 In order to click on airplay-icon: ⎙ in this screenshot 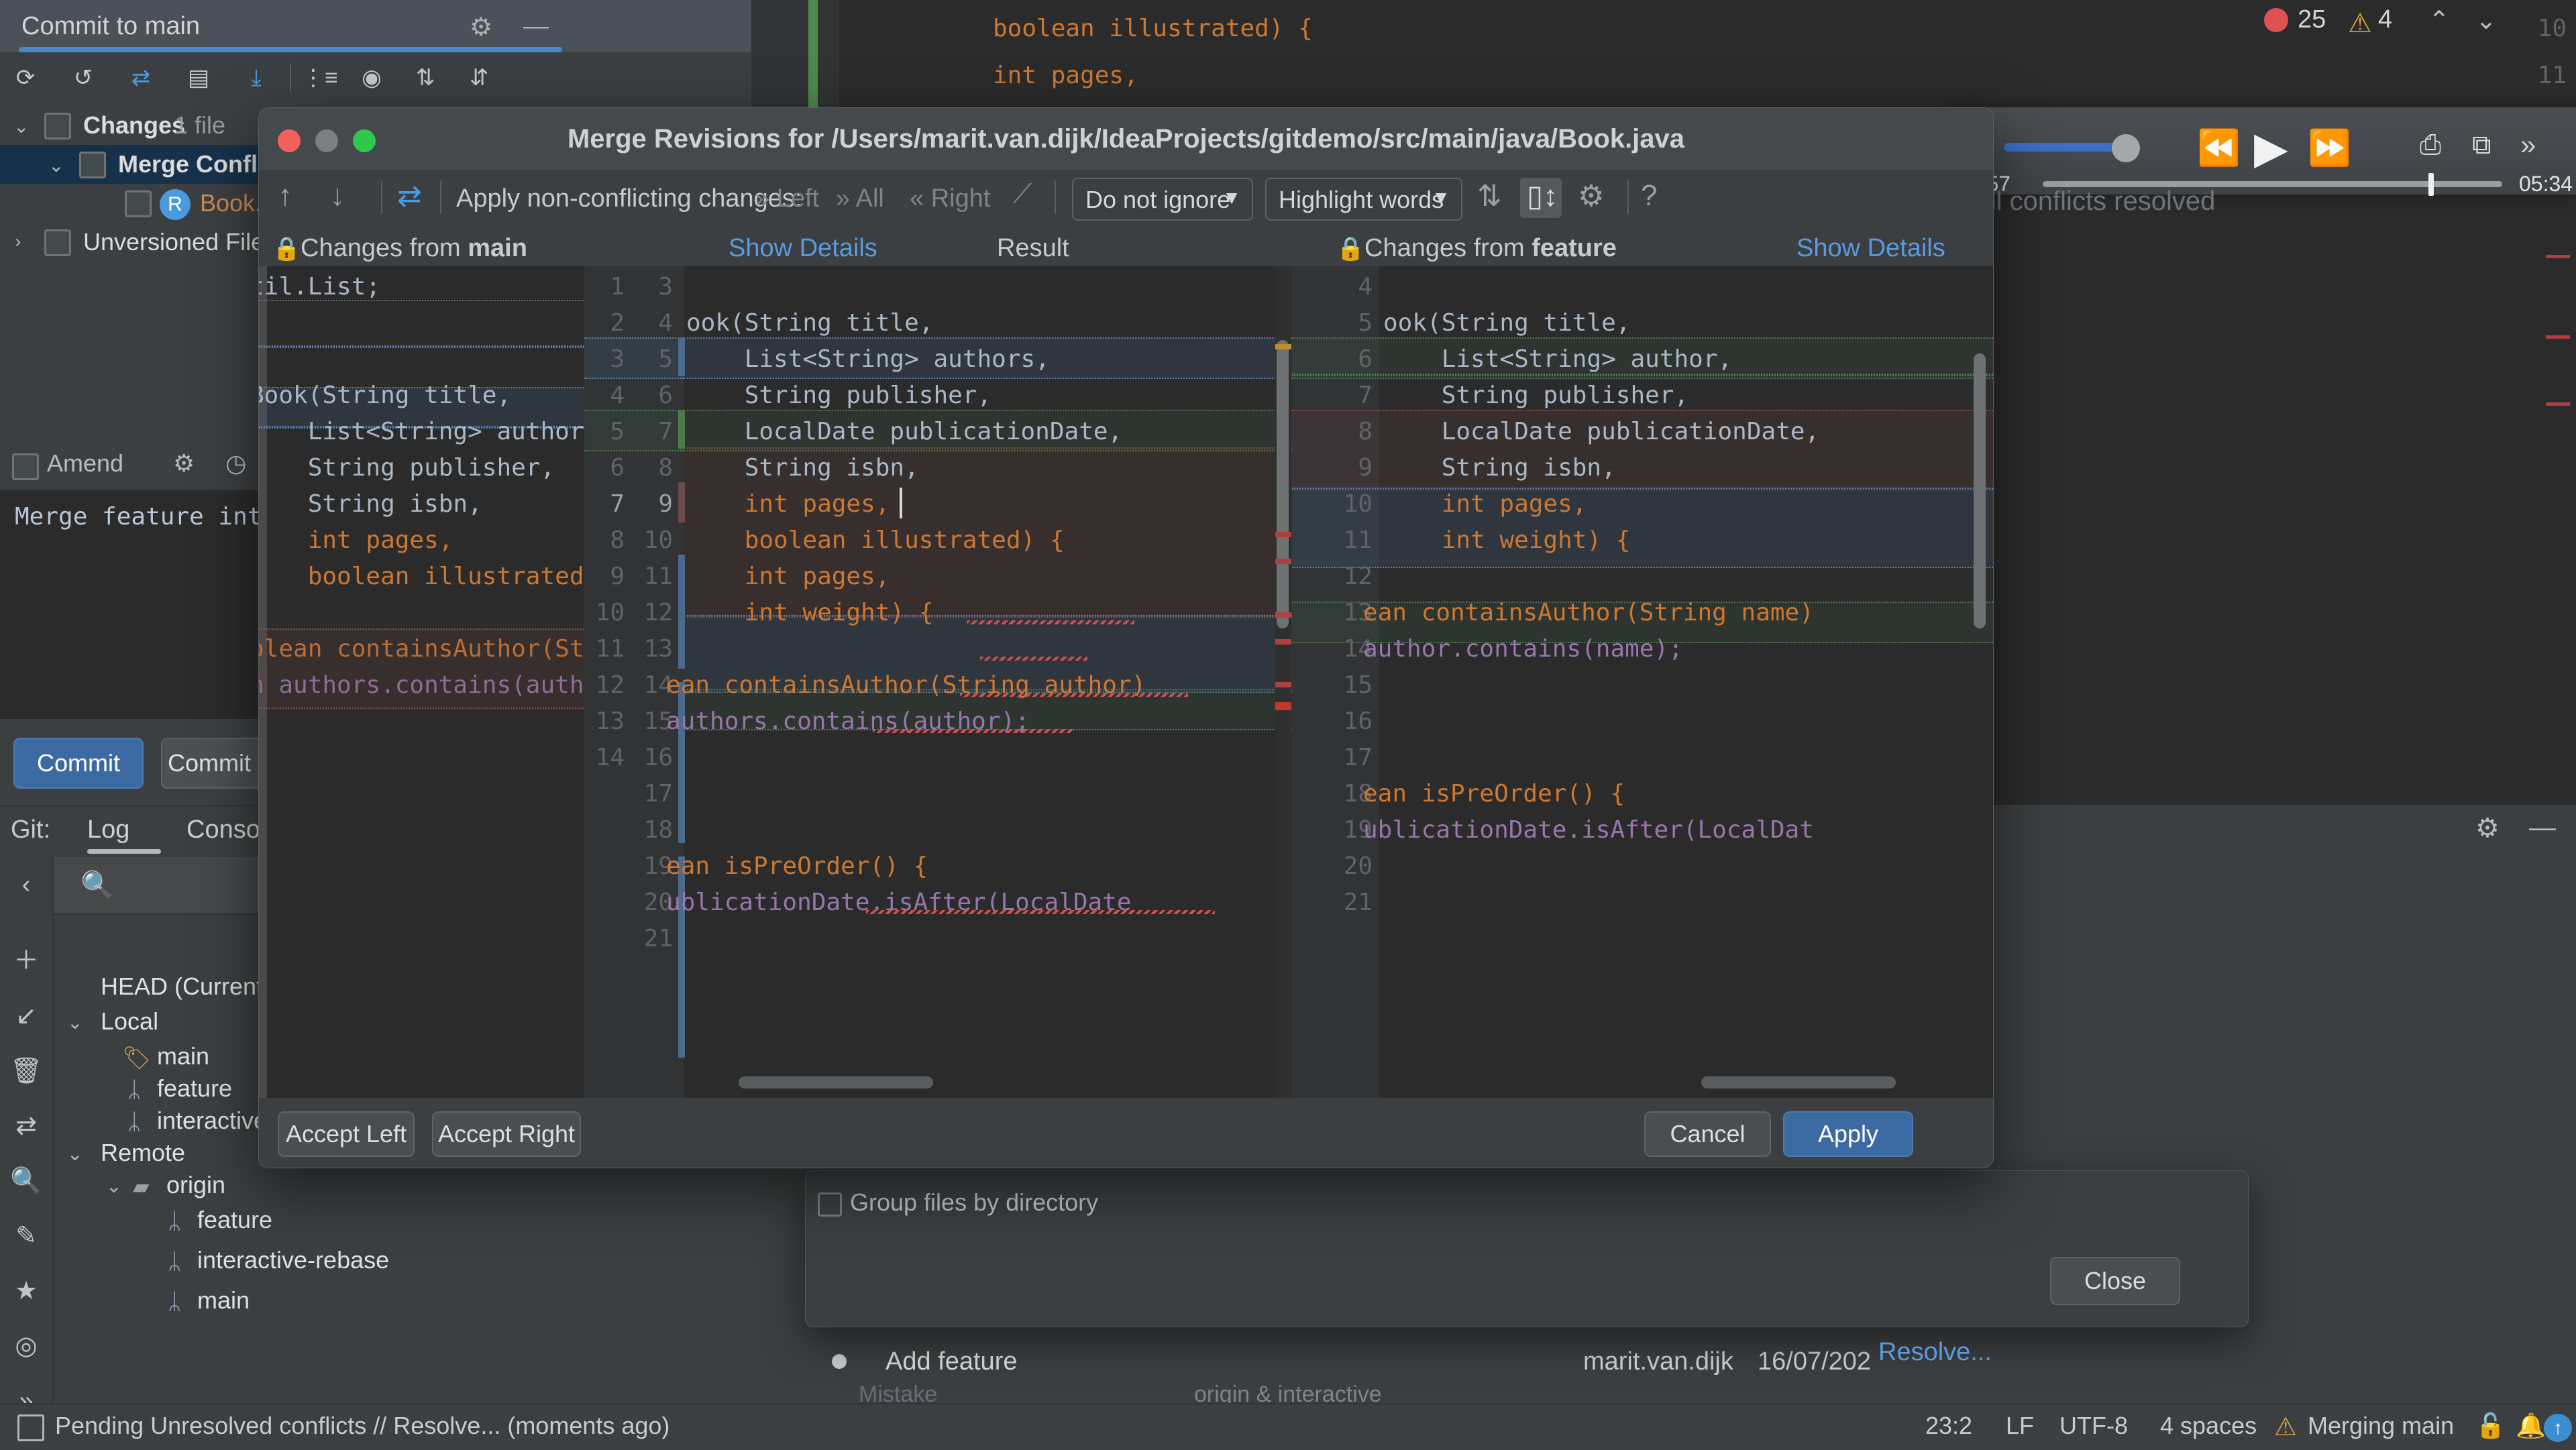, I will do `click(2430, 145)`.